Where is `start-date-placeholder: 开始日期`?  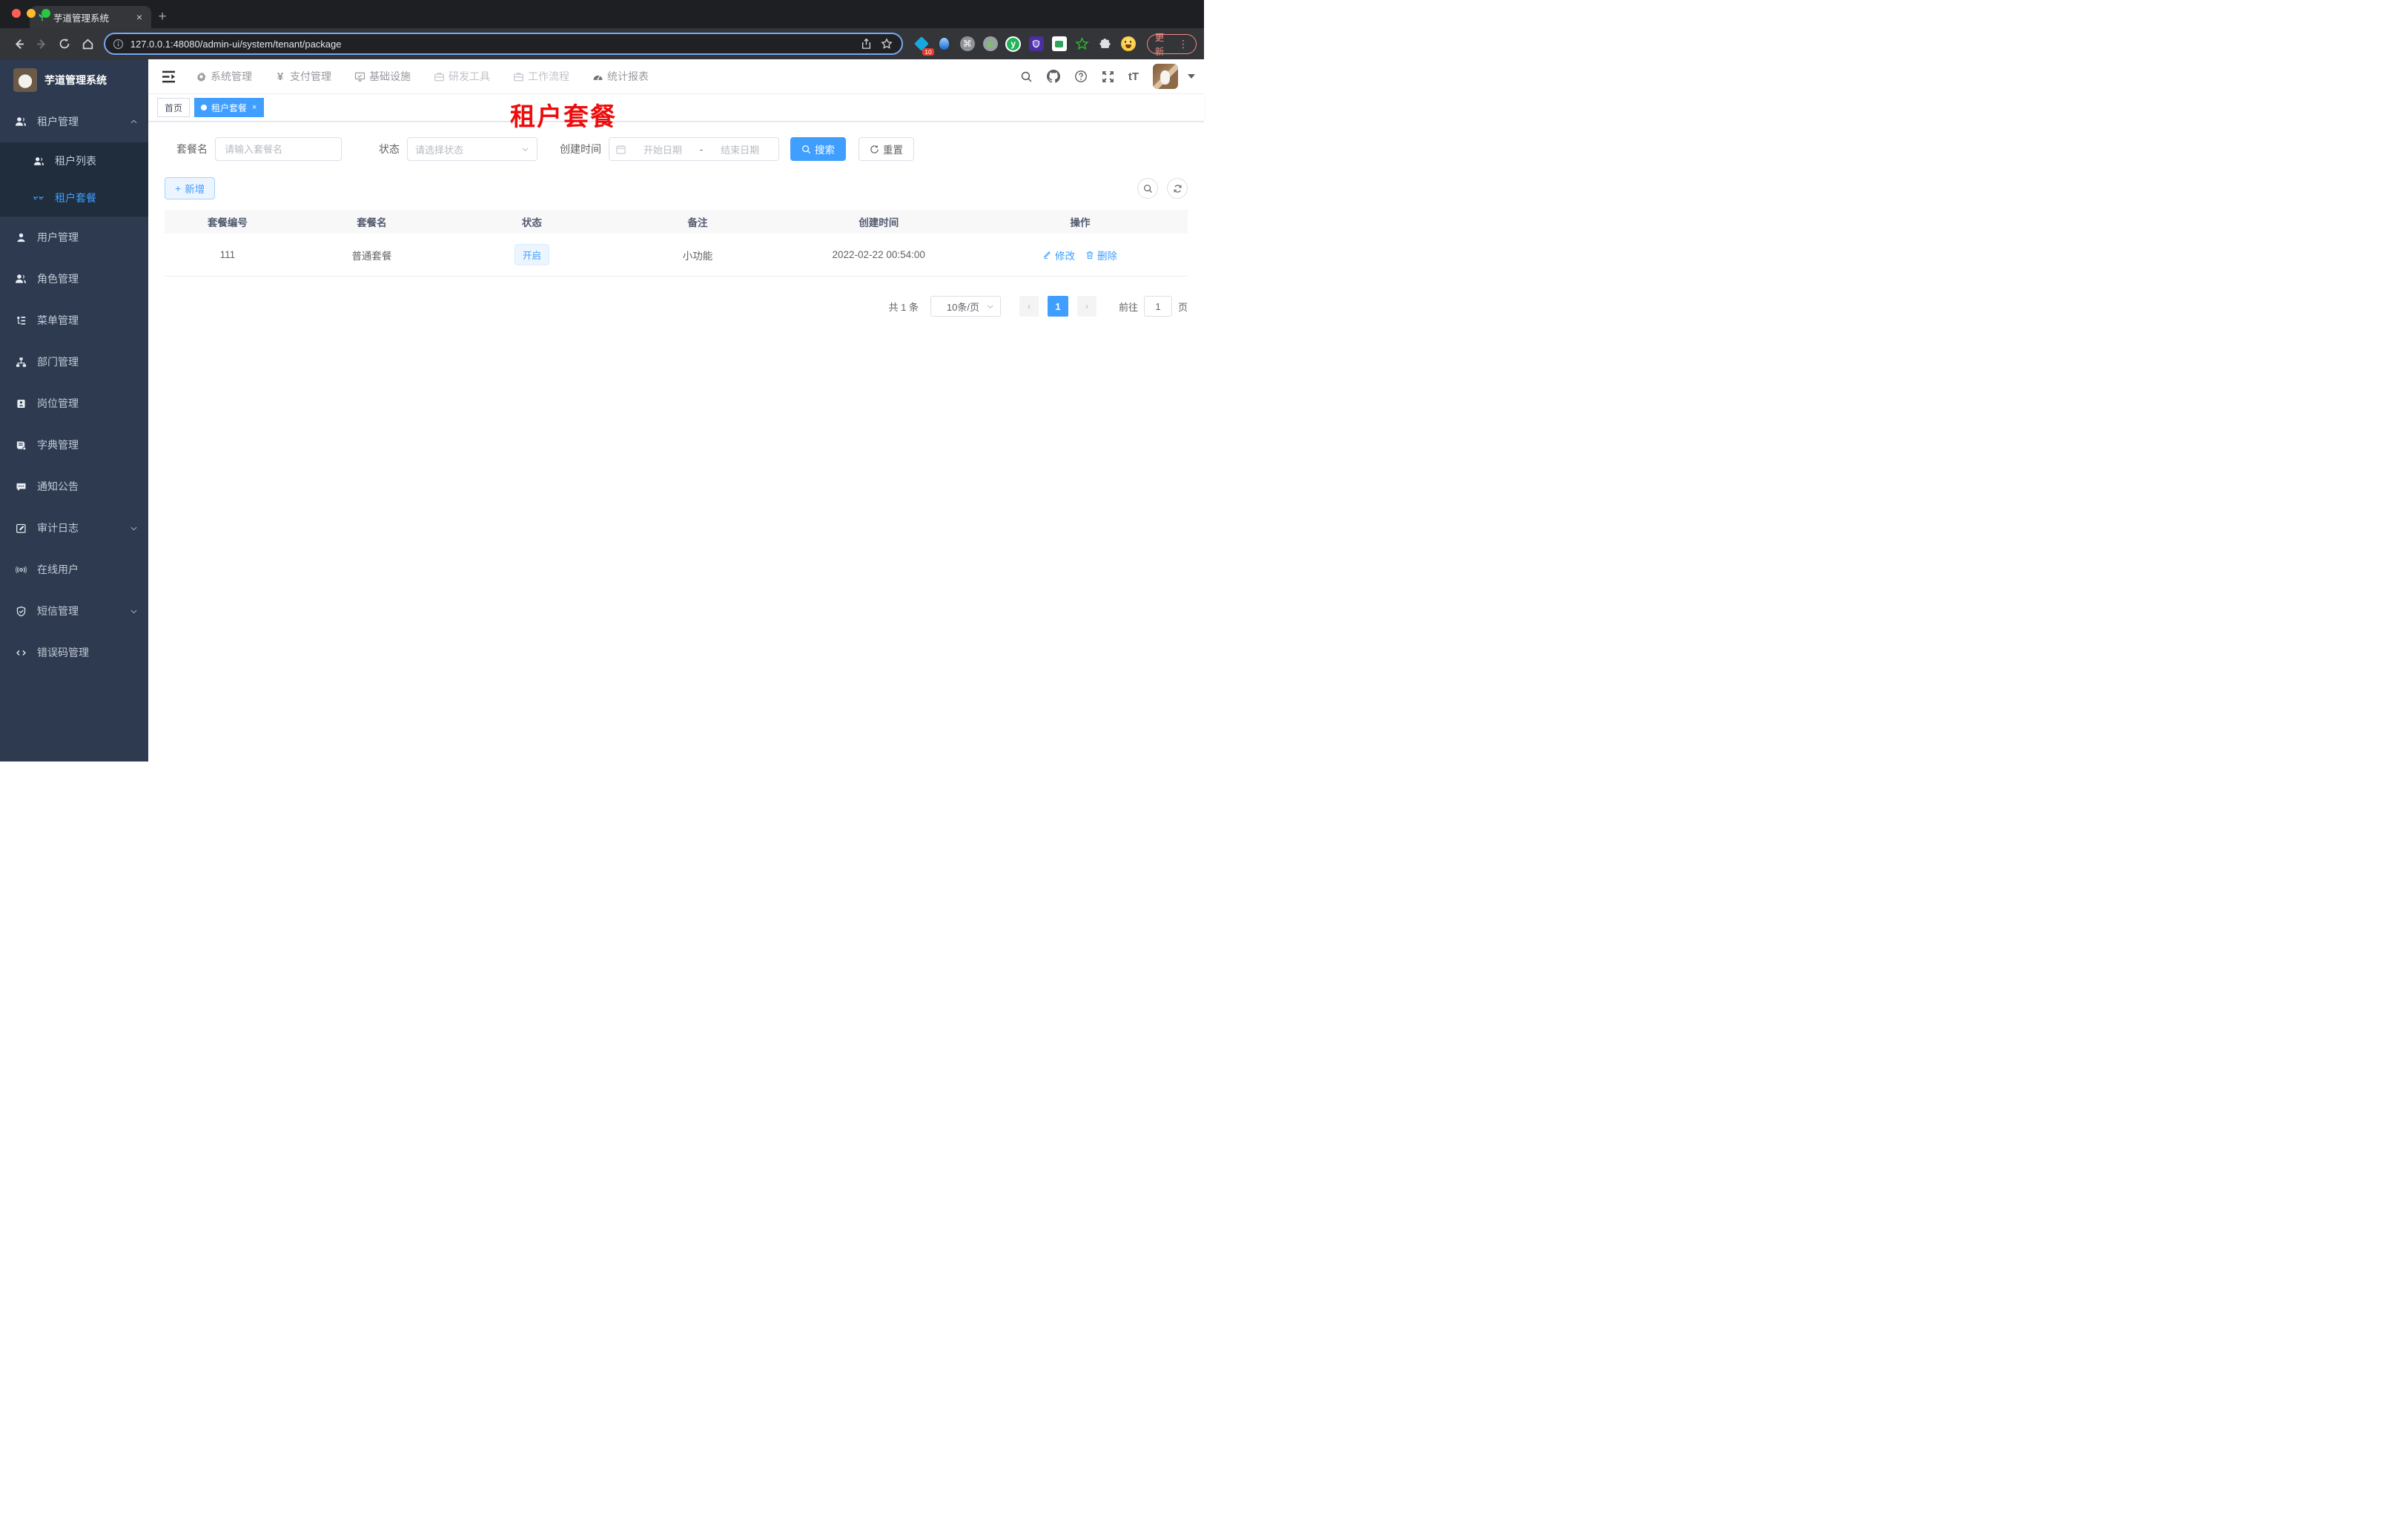
start-date-placeholder: 开始日期 is located at coordinates (663, 149).